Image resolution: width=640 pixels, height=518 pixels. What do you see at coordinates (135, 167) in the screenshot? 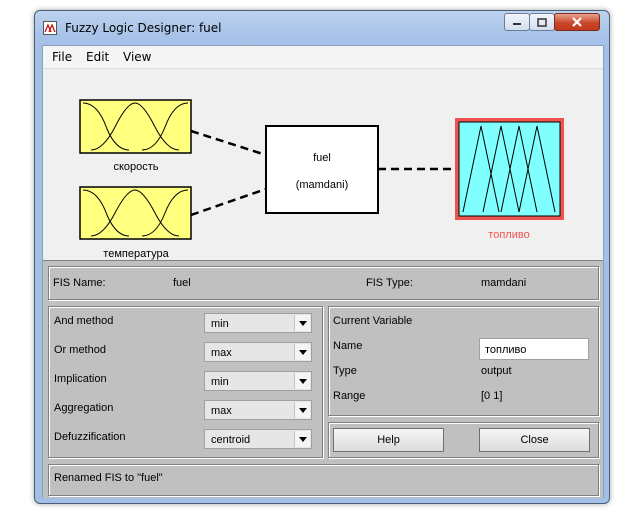
I see `input-speed-label: скорость` at bounding box center [135, 167].